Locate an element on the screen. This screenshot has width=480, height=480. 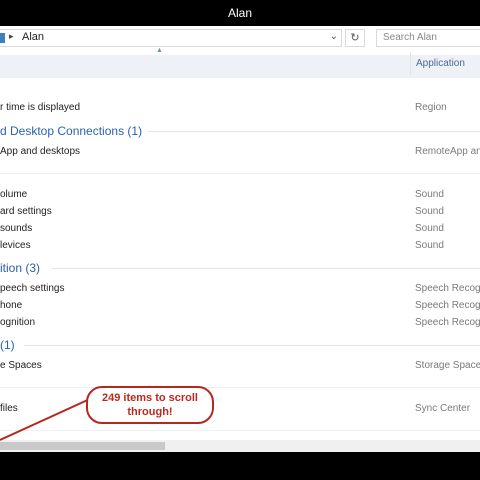
search-input: Search Alan is located at coordinates (428, 38).